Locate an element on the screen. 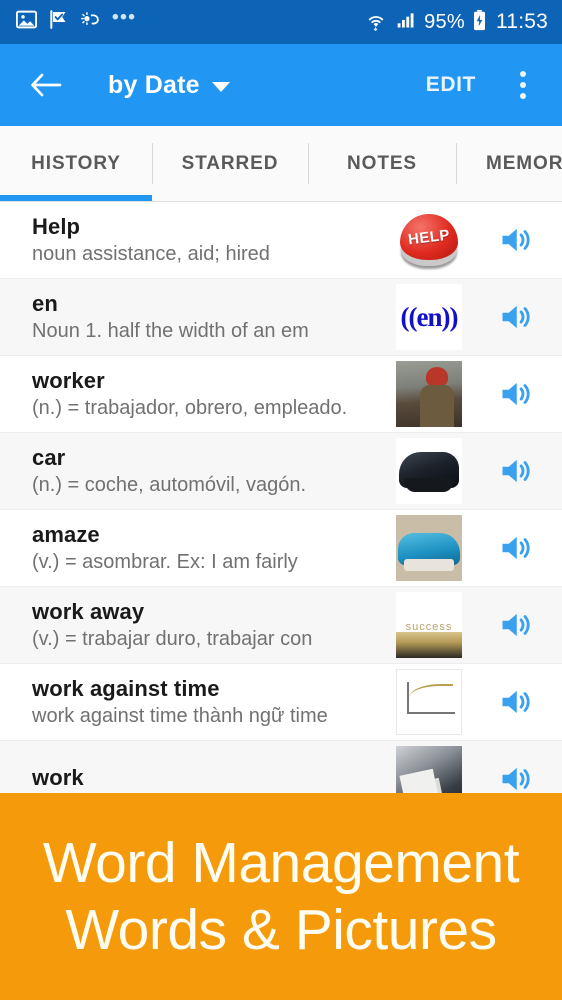  table-row: Help noun assistance, aid; hired HELP is located at coordinates (281, 240).